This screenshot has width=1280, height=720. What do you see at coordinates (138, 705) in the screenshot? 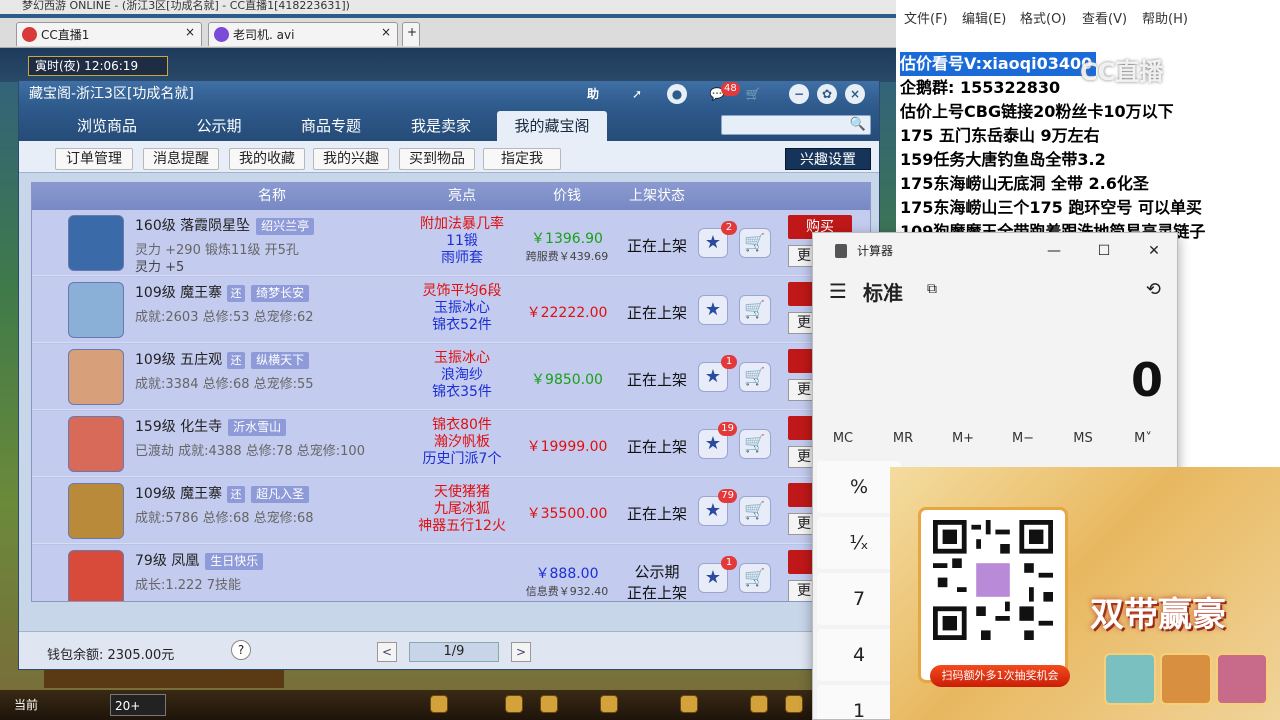
I see `chat-count: 20+` at bounding box center [138, 705].